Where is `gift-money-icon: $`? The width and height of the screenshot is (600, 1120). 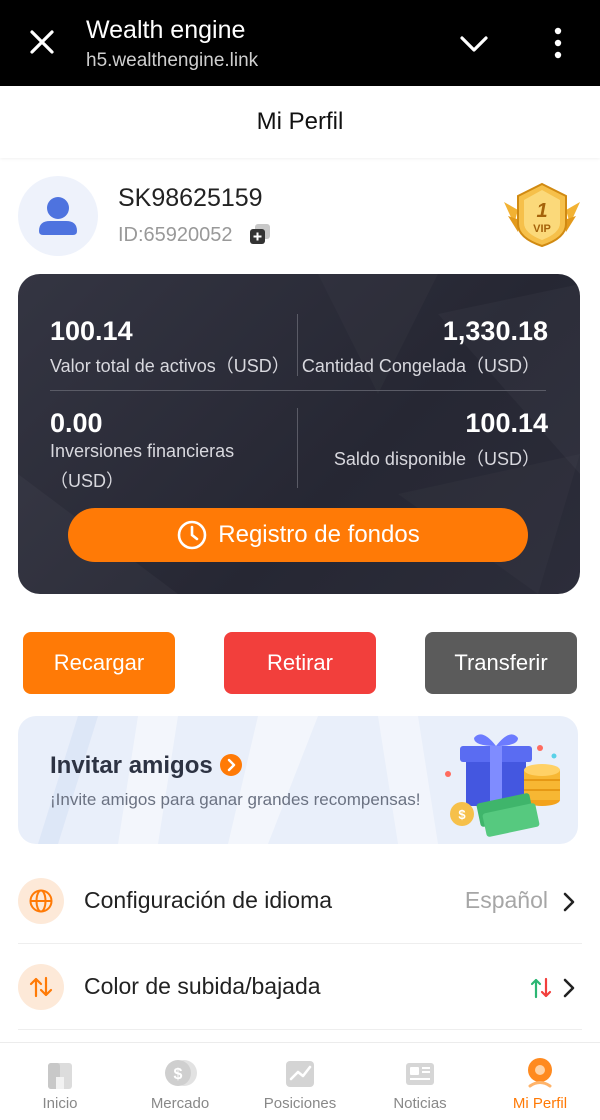
gift-money-icon: $ is located at coordinates (502, 785).